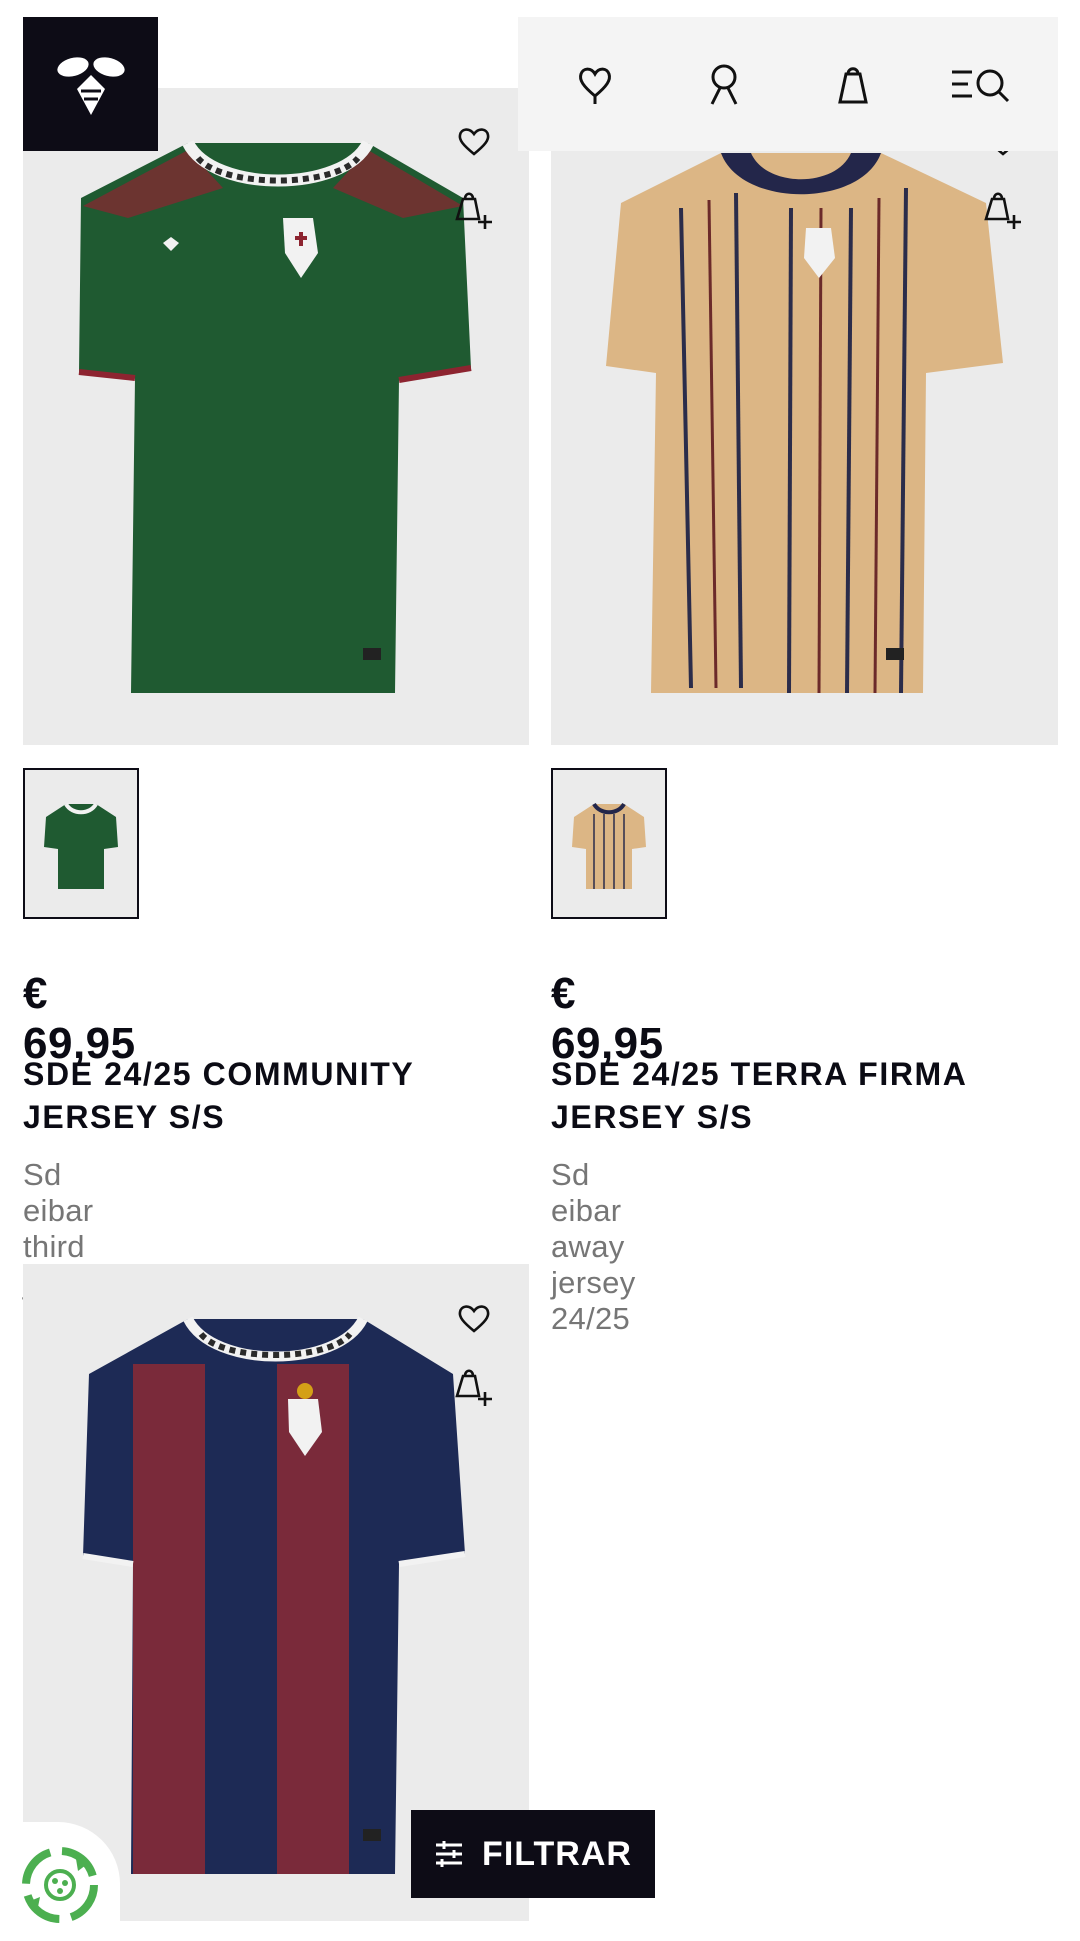 The image size is (1080, 1941). I want to click on filter-label: FILTRAR, so click(557, 1853).